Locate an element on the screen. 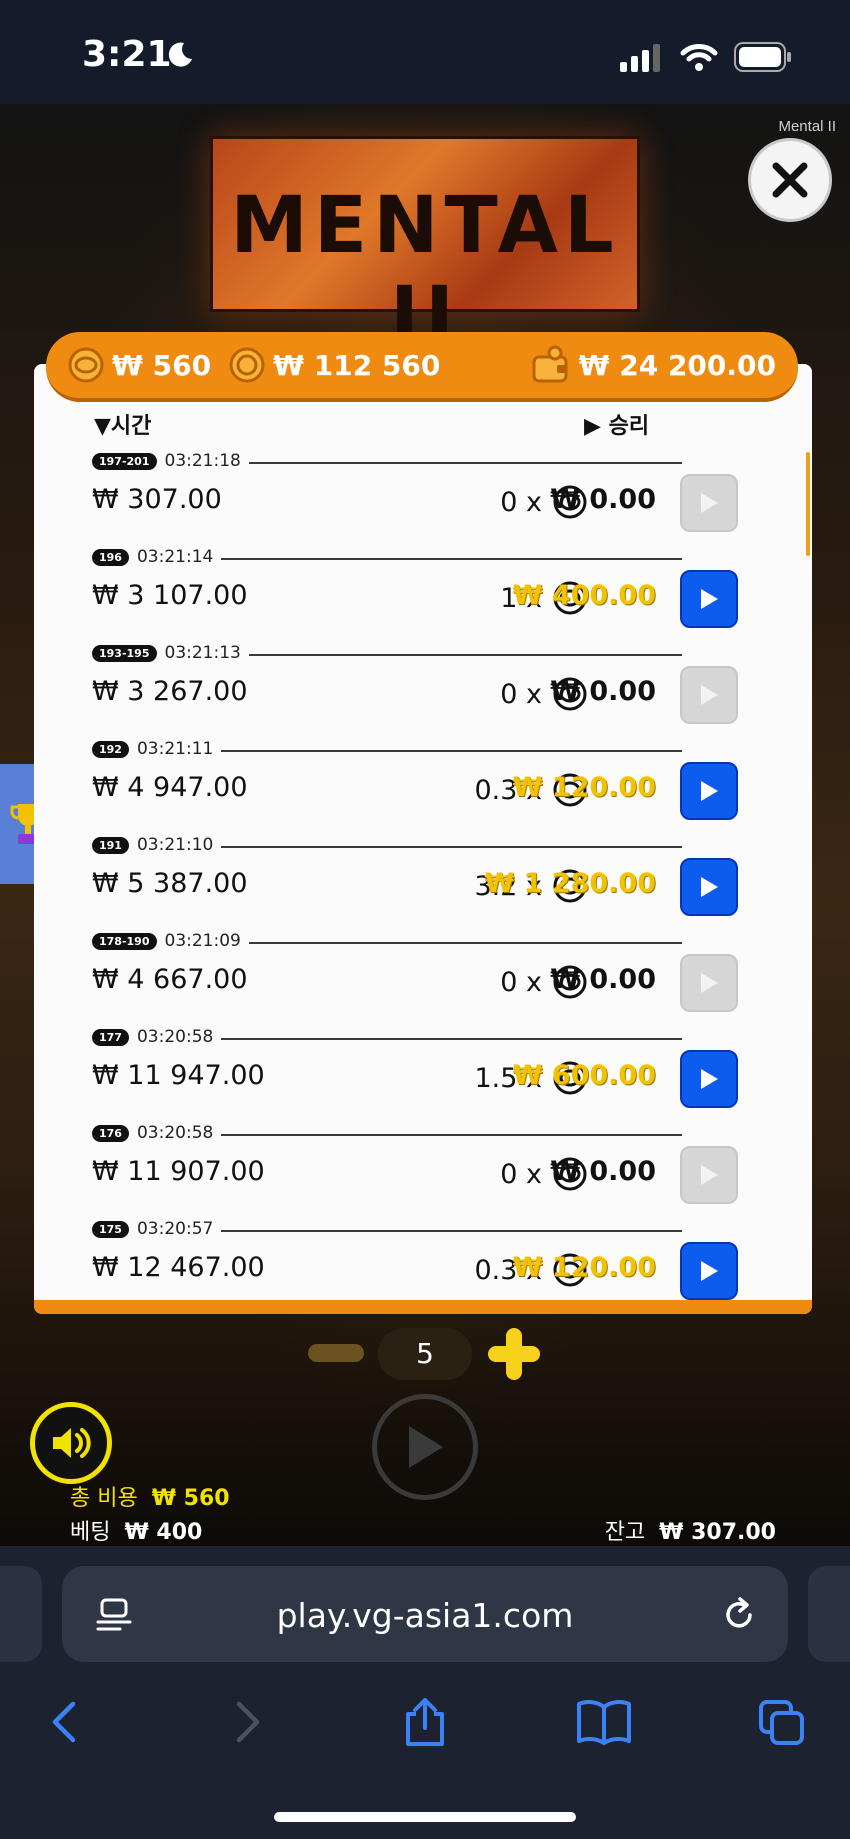  row-meta: 177 03:20:58 is located at coordinates (157, 1037).